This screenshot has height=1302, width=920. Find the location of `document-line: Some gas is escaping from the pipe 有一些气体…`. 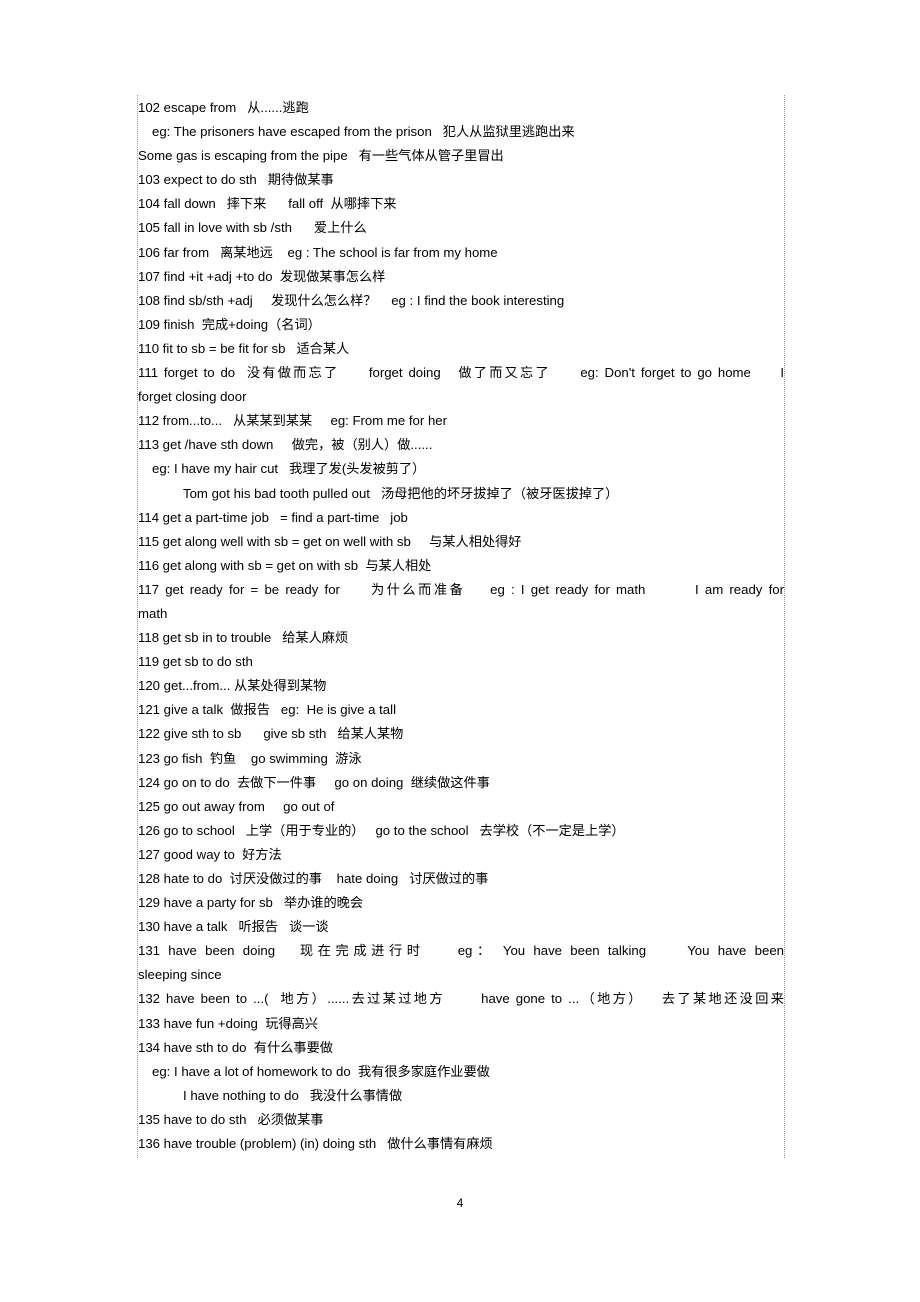

document-line: Some gas is escaping from the pipe 有一些气体… is located at coordinates (321, 156).